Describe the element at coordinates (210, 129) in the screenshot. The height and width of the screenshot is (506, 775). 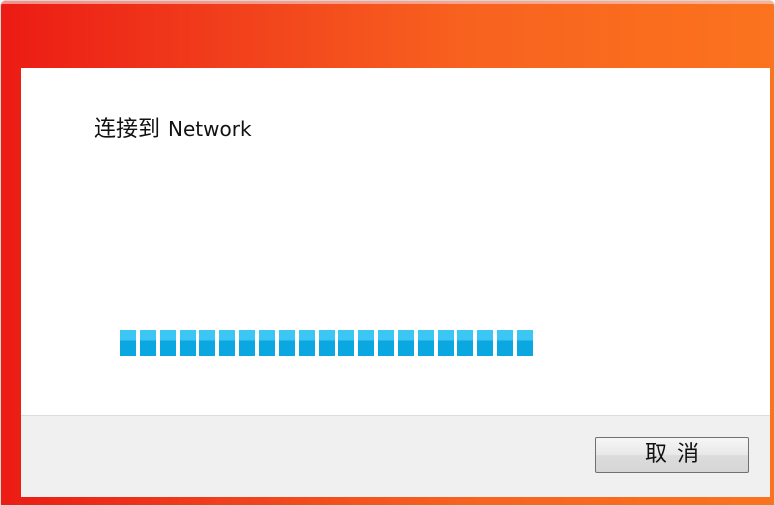
I see `network-name: Network` at that location.